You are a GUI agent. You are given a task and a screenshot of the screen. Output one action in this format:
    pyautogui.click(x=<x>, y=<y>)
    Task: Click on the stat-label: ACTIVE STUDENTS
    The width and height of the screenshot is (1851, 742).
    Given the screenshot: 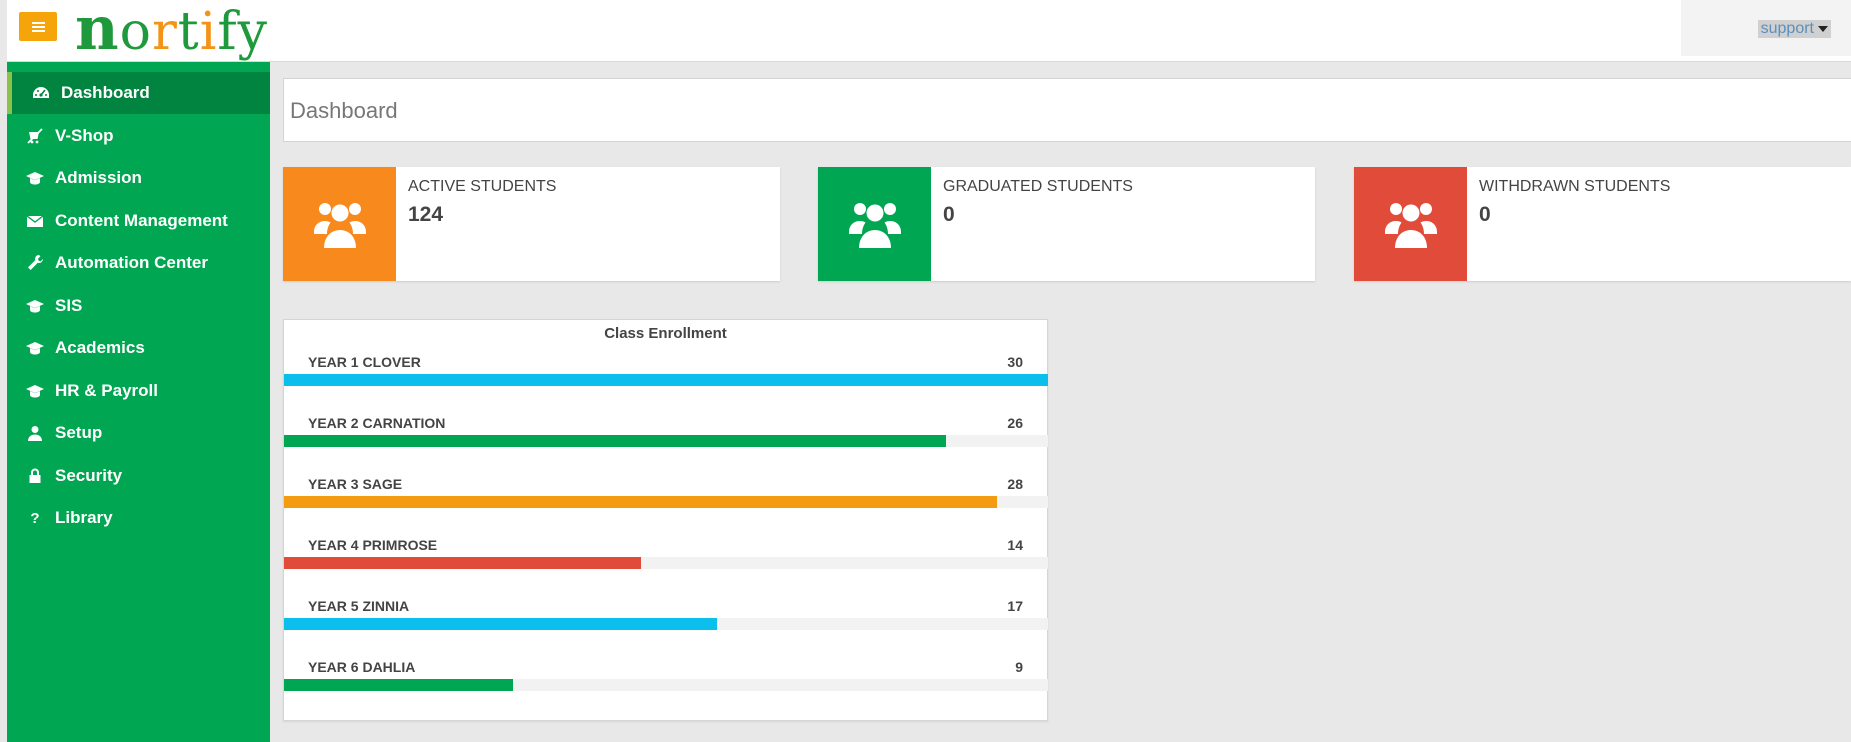 What is the action you would take?
    pyautogui.click(x=482, y=186)
    